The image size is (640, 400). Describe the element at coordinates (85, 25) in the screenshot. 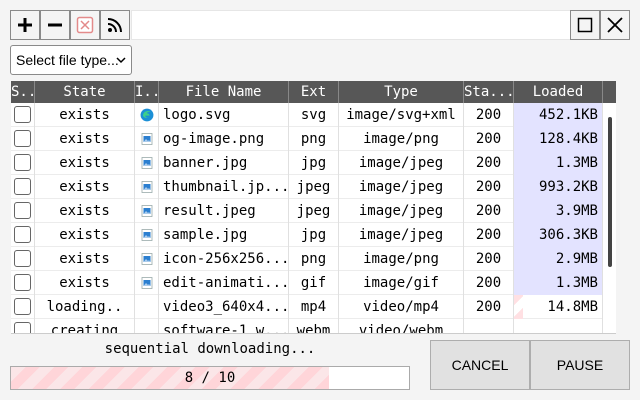

I see `clear-button` at that location.